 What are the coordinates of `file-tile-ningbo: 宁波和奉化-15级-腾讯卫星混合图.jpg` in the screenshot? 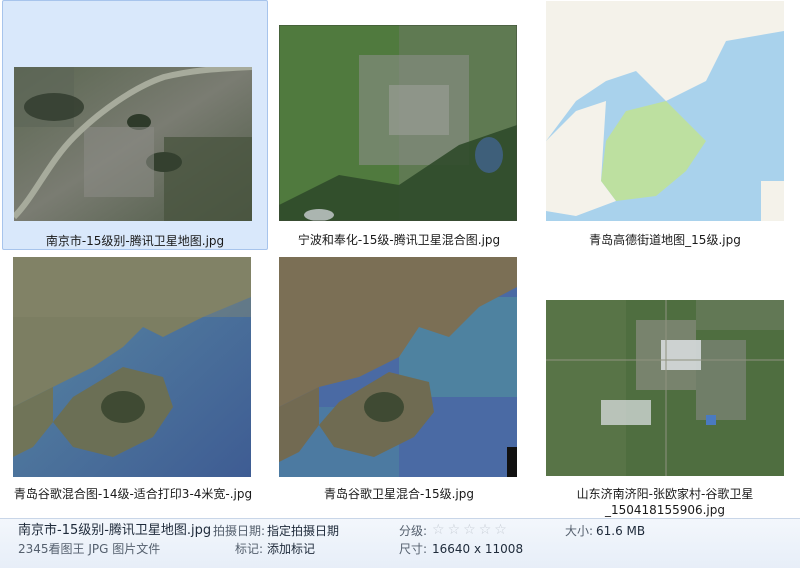 It's located at (399, 125).